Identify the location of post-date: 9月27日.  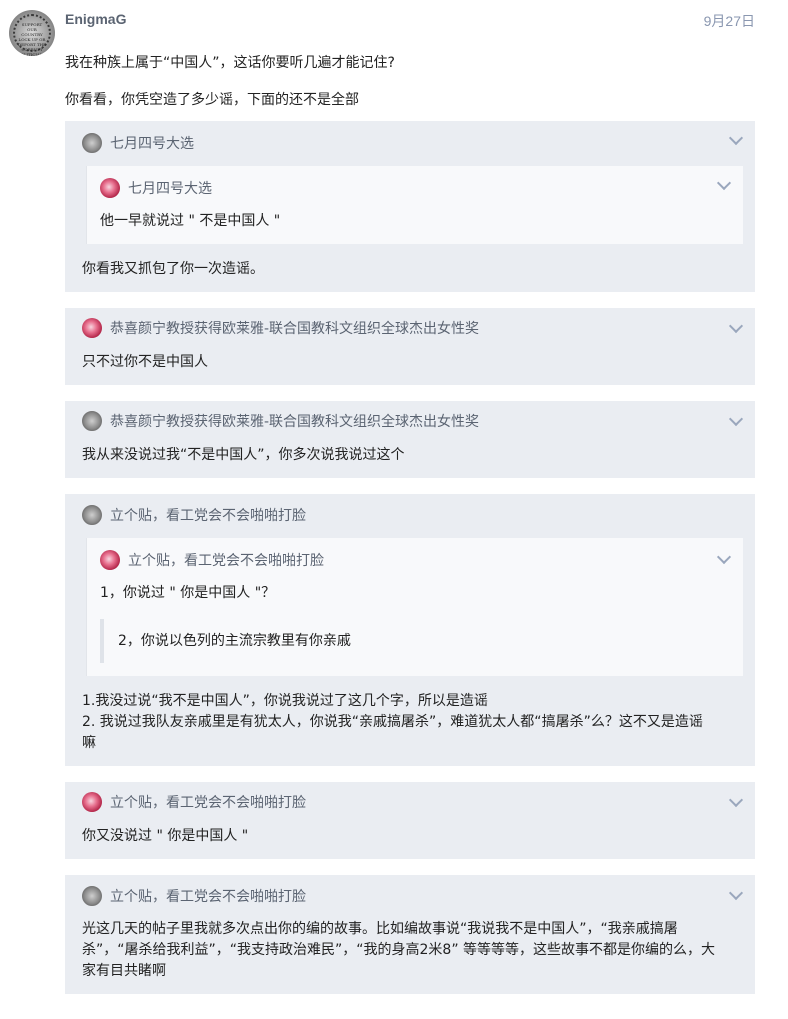
(729, 21).